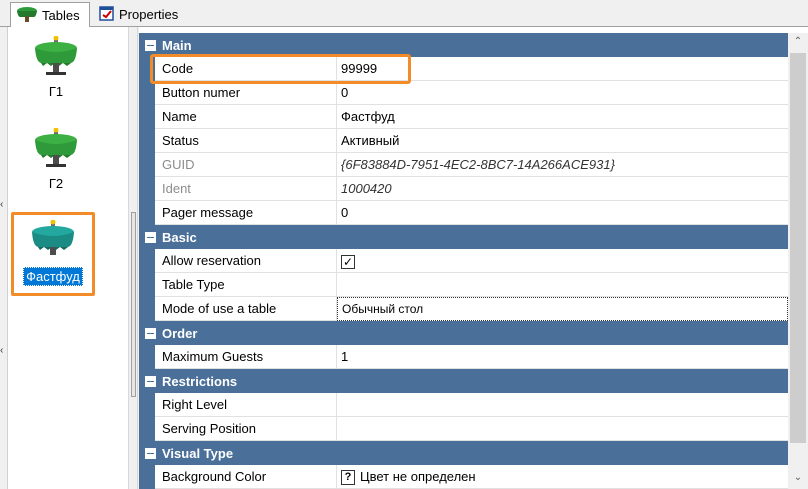 The height and width of the screenshot is (489, 808). I want to click on table-label: Г2, so click(56, 183).